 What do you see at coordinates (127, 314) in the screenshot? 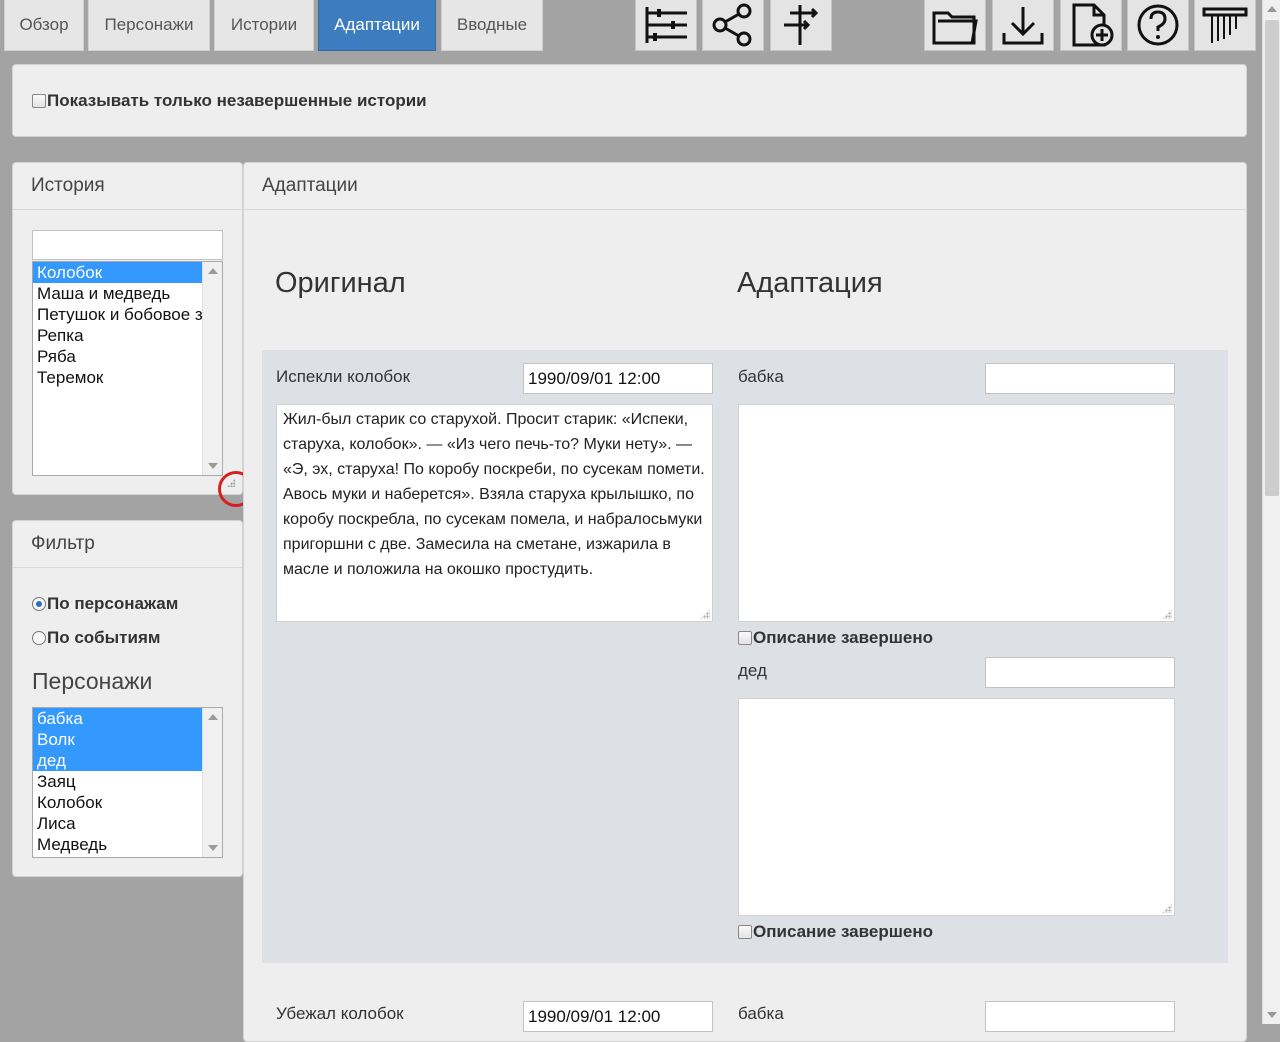
I see `list-item: Петушок и бобовое зернышко` at bounding box center [127, 314].